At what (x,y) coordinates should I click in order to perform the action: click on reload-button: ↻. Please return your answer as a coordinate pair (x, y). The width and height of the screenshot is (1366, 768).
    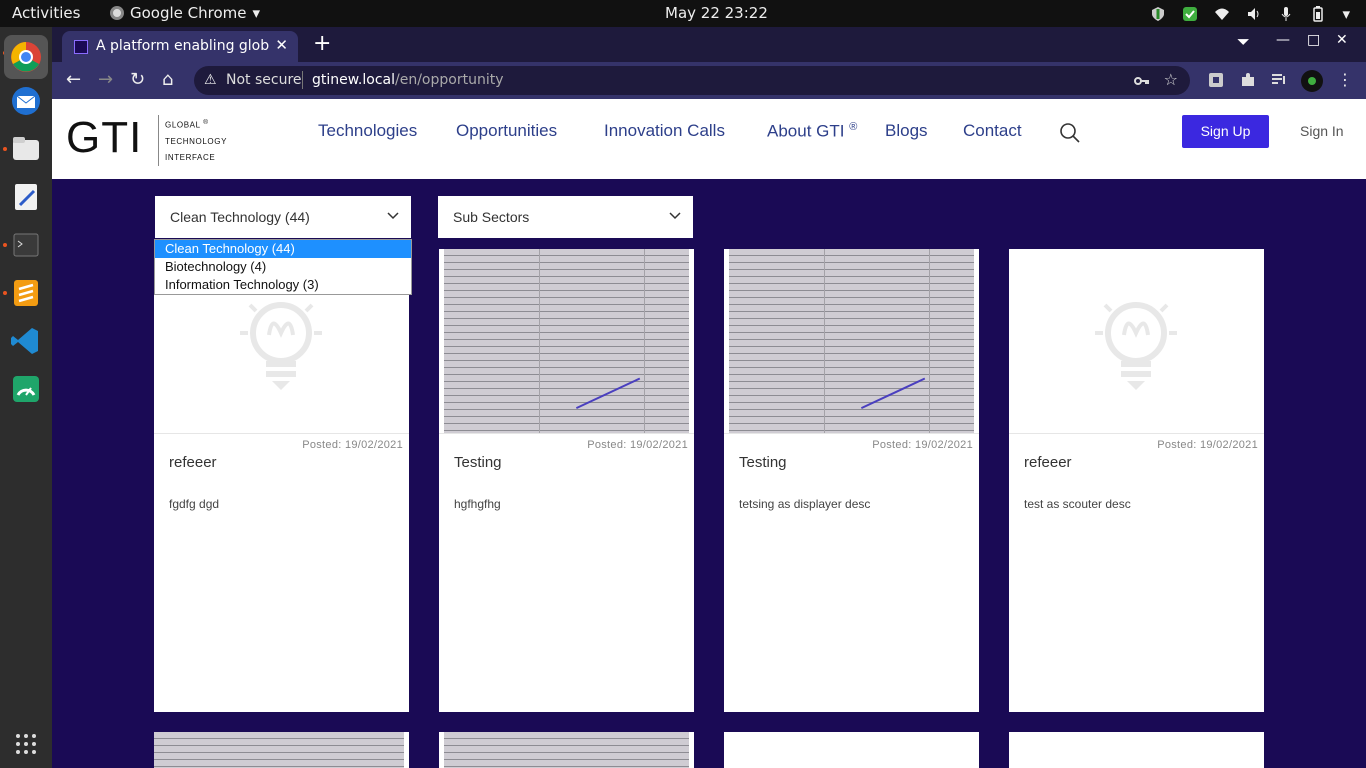
    Looking at the image, I should click on (137, 79).